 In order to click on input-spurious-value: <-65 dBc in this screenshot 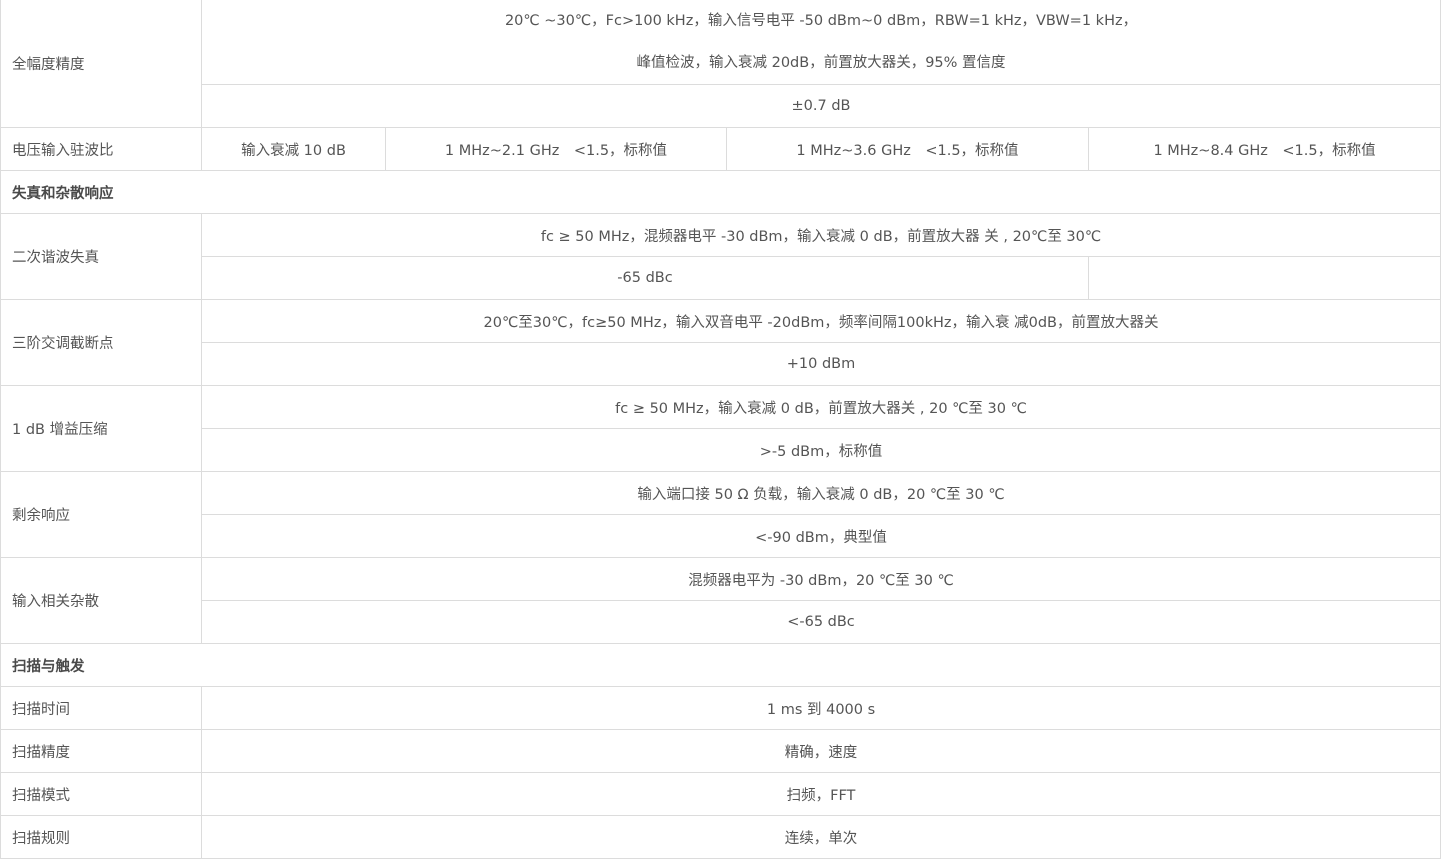, I will do `click(821, 622)`.